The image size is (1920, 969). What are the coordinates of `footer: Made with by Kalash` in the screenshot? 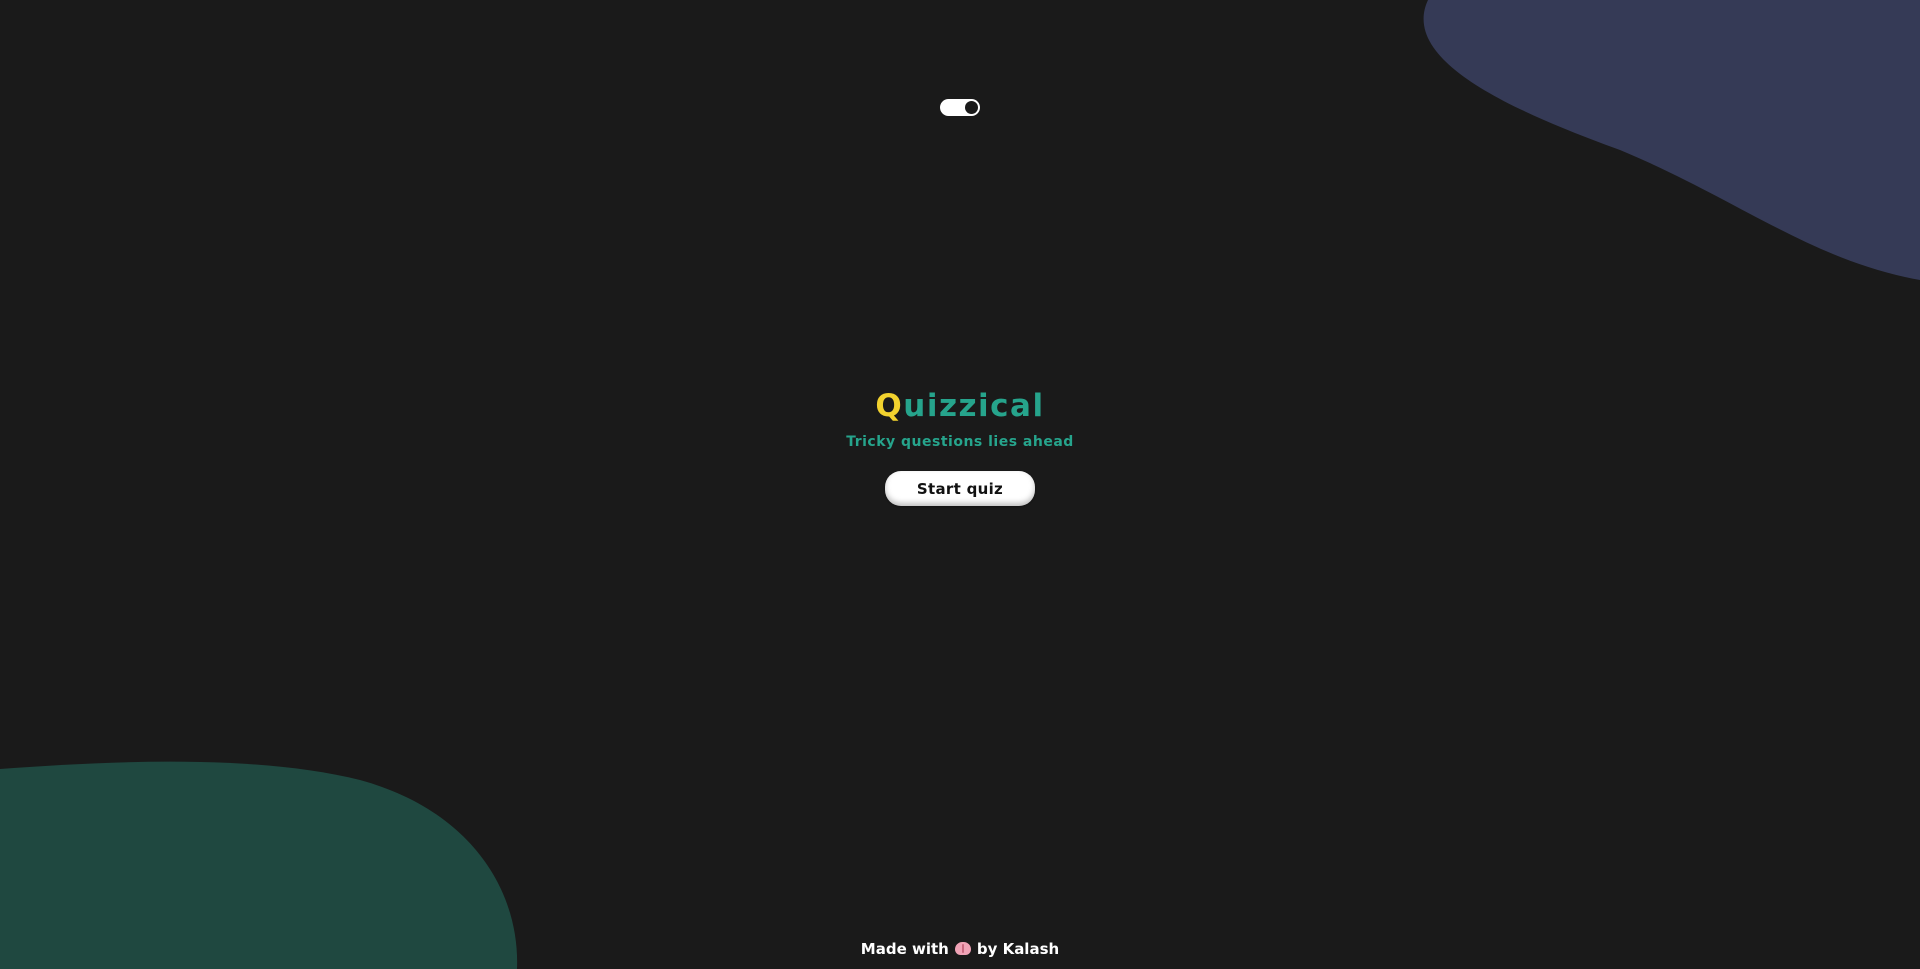 It's located at (960, 949).